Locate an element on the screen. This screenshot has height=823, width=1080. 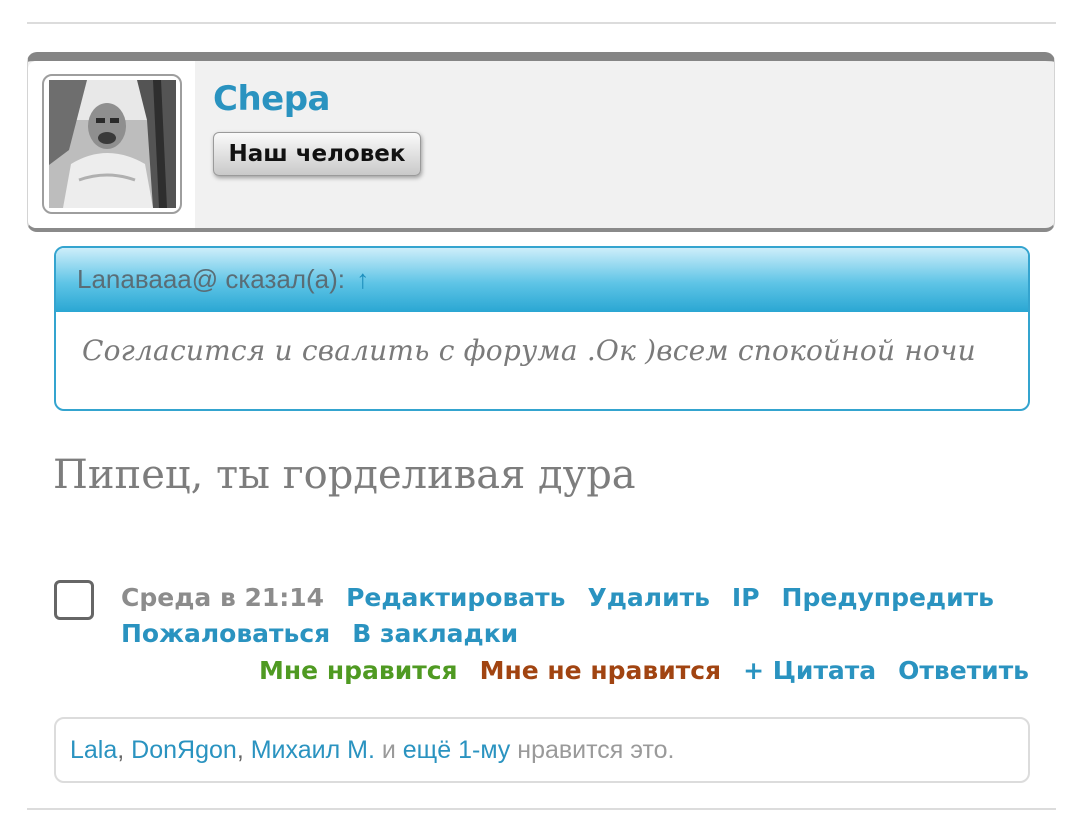
post-actions-row-2: Пожаловаться В закладки is located at coordinates (319, 634).